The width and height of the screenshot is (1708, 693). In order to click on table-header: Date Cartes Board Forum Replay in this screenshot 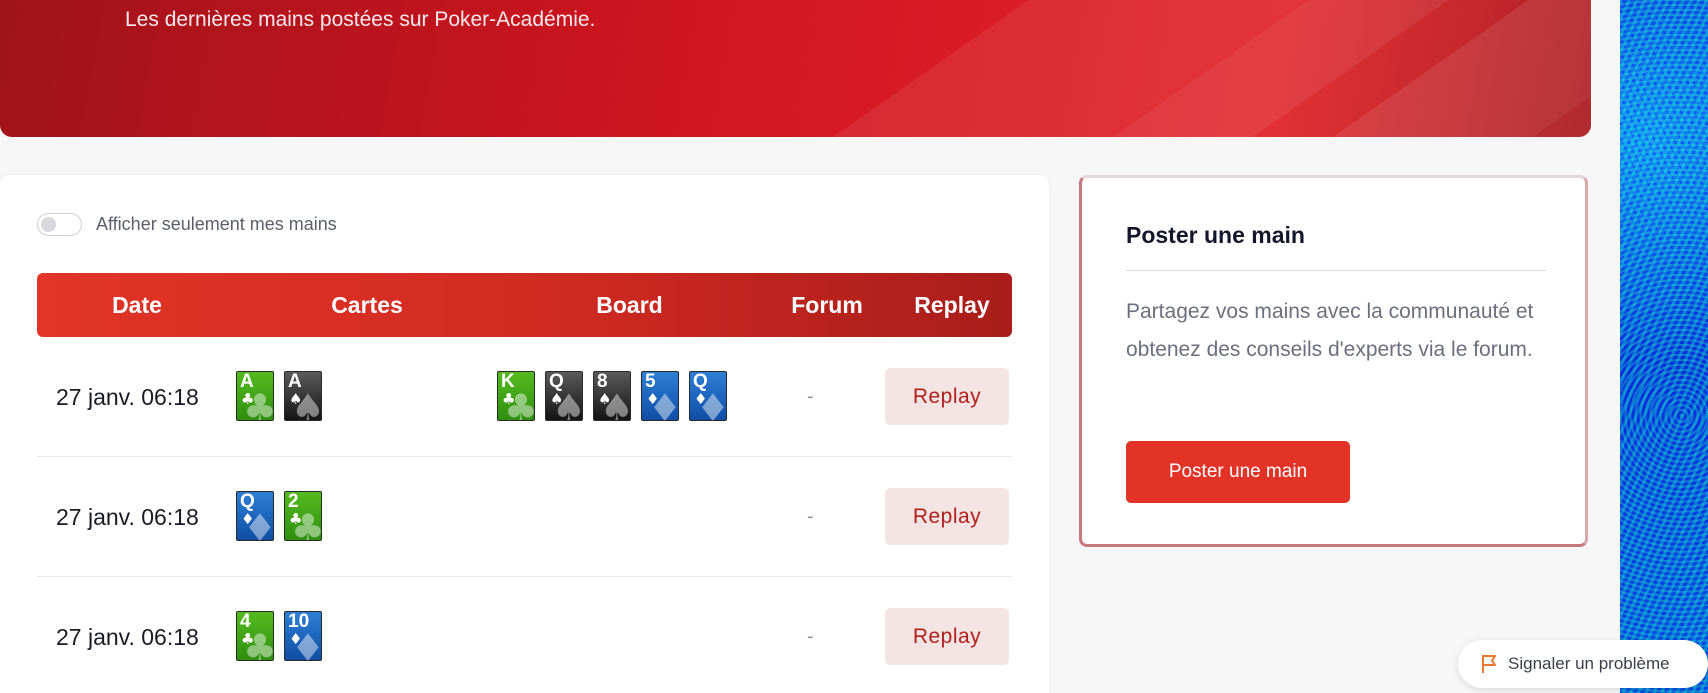, I will do `click(524, 305)`.